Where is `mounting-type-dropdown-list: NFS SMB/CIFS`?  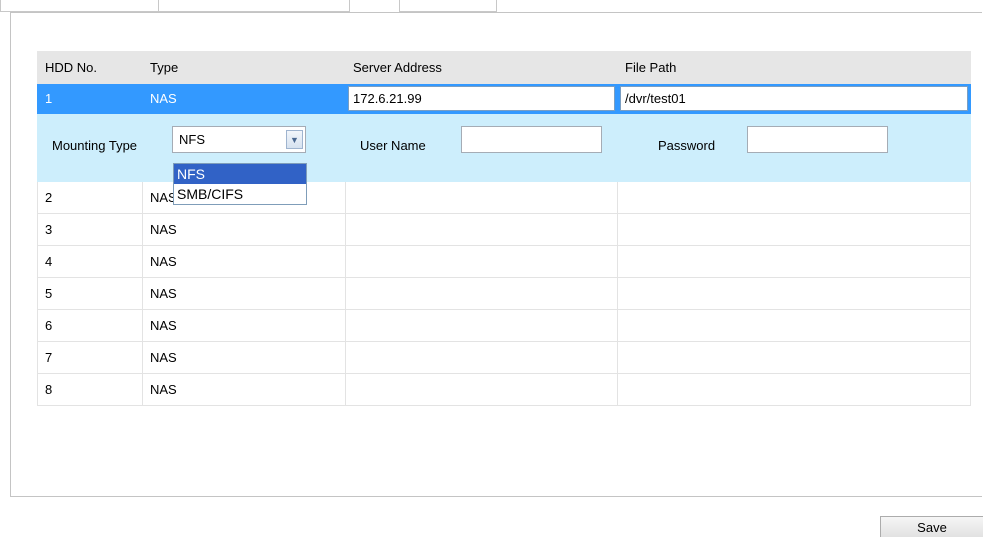
mounting-type-dropdown-list: NFS SMB/CIFS is located at coordinates (240, 184).